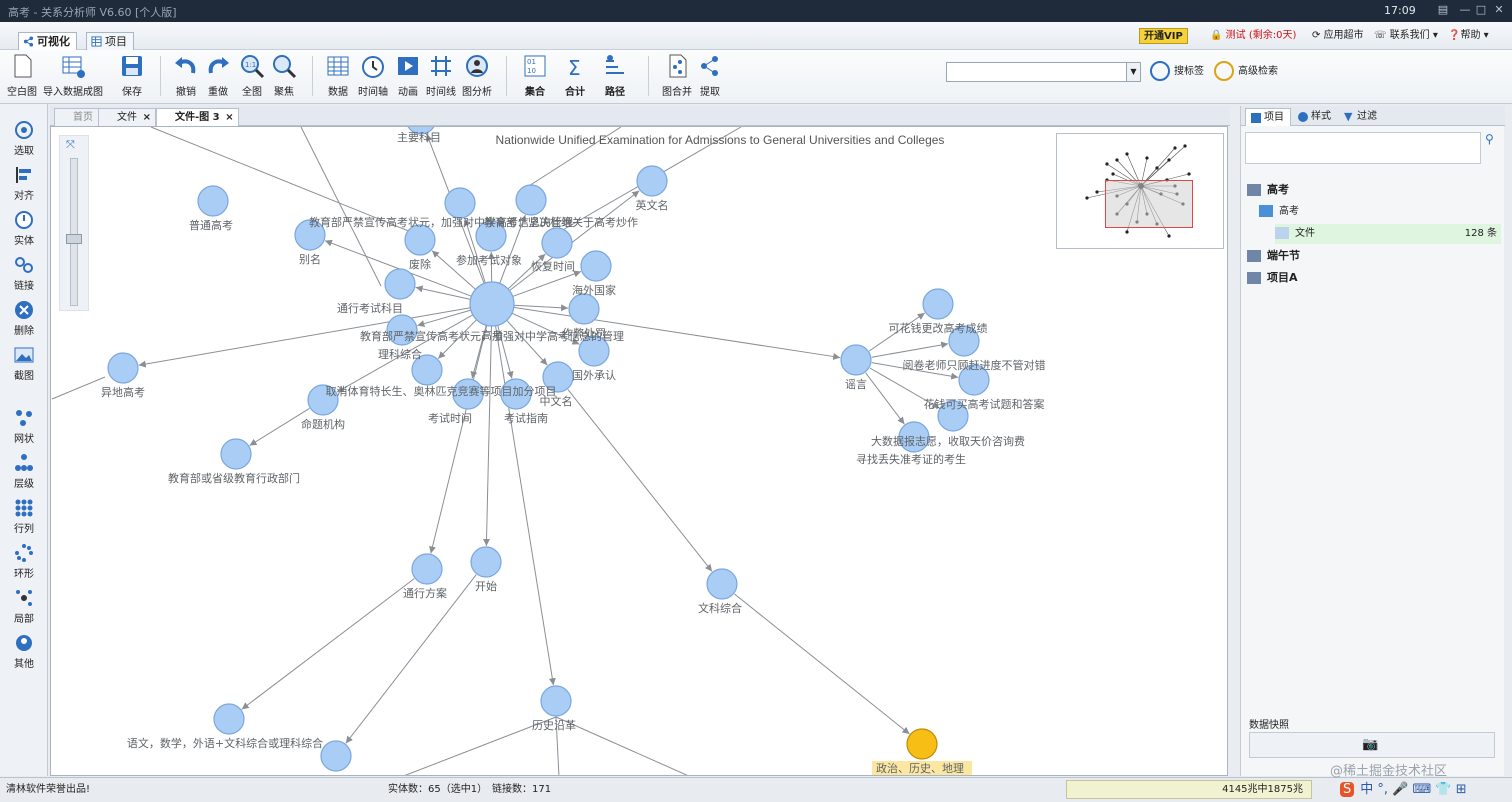 The height and width of the screenshot is (802, 1512). What do you see at coordinates (1273, 256) in the screenshot?
I see `tree-item: 端午节` at bounding box center [1273, 256].